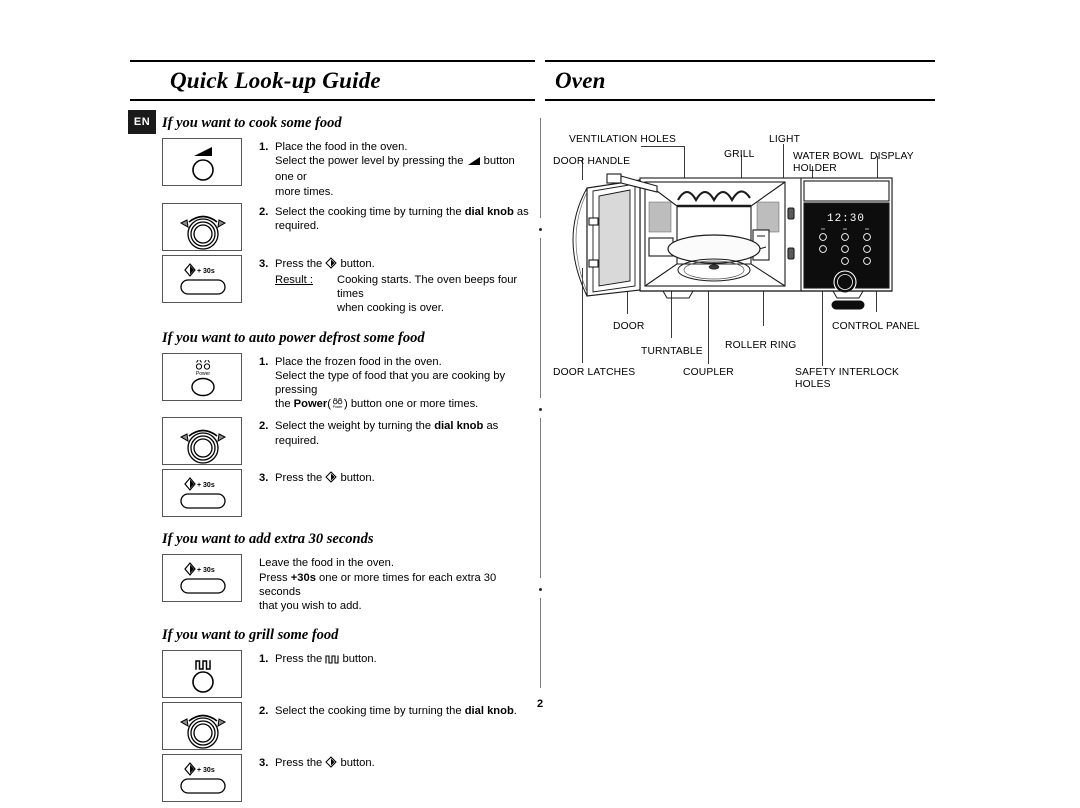 The height and width of the screenshot is (808, 1080). What do you see at coordinates (369, 161) in the screenshot?
I see `step-line: Select the power level by pressing the` at bounding box center [369, 161].